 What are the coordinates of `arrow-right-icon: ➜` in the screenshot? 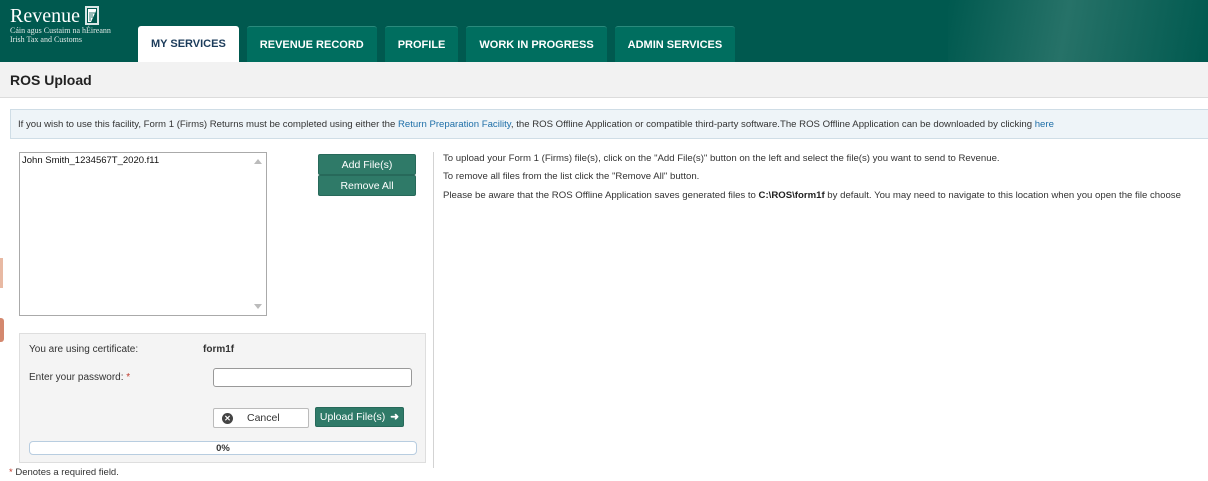 It's located at (395, 417).